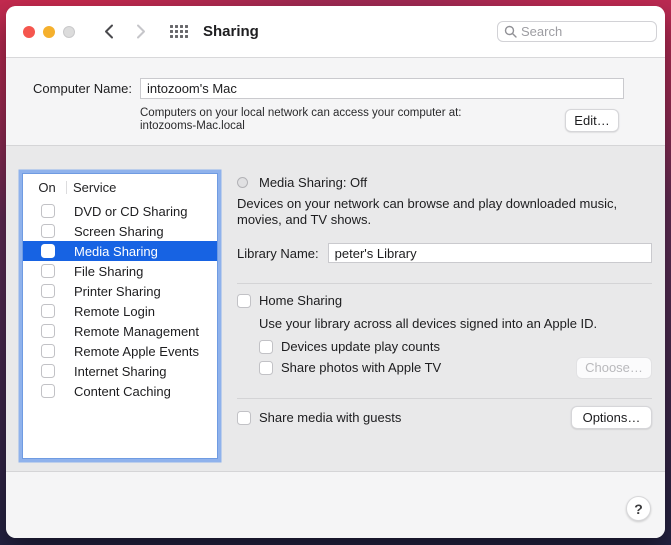 The image size is (671, 545). Describe the element at coordinates (266, 367) in the screenshot. I see `share-photos-checkbox` at that location.